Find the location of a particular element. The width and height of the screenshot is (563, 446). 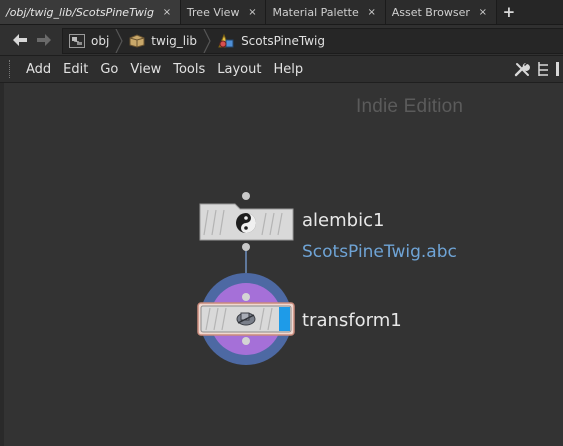

breadcrumb: obj twig_lib ScotsPineTwig is located at coordinates (312, 41).